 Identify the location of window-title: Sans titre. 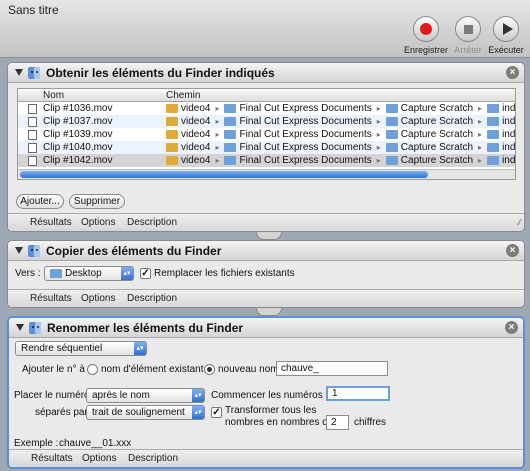
(33, 10).